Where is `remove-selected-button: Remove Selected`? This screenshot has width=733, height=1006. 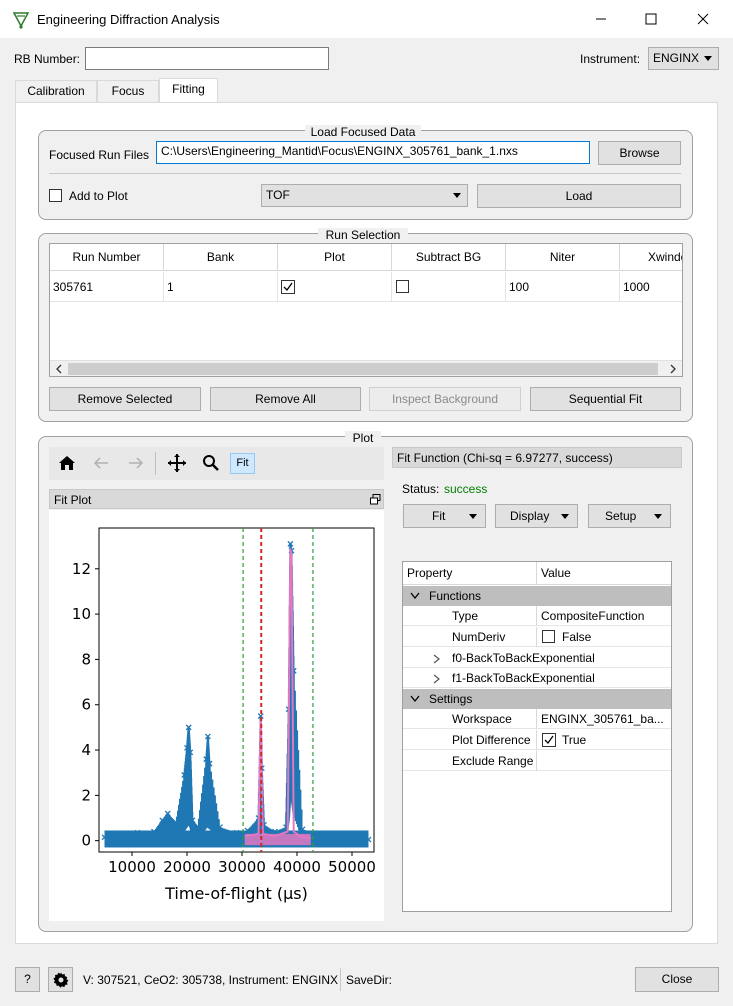
remove-selected-button: Remove Selected is located at coordinates (125, 399).